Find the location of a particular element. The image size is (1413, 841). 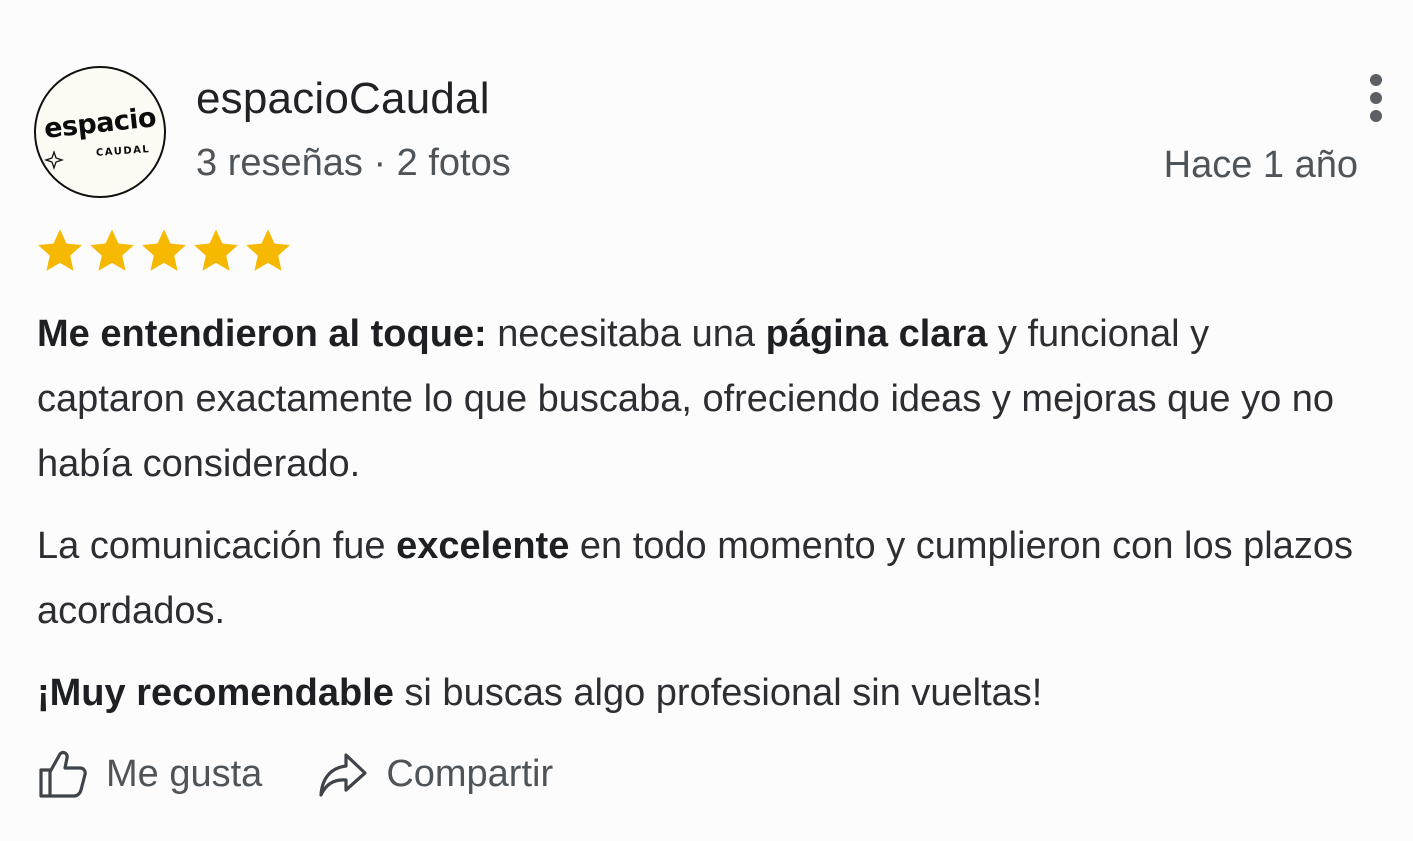

review-bold-text: Me entendieron al toque: is located at coordinates (262, 334).